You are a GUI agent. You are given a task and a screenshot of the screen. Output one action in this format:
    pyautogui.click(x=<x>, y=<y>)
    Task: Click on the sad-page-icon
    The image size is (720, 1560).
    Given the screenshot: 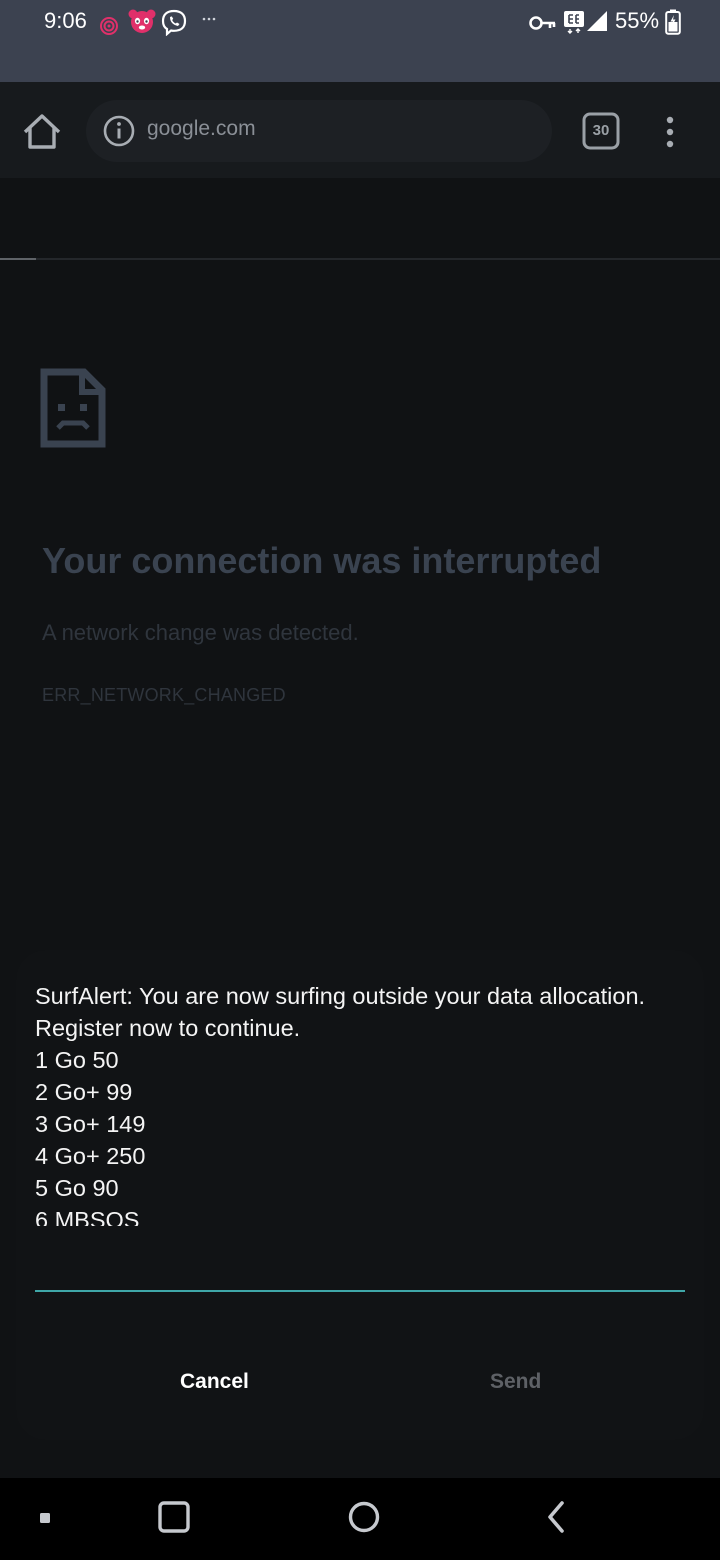 What is the action you would take?
    pyautogui.click(x=73, y=408)
    